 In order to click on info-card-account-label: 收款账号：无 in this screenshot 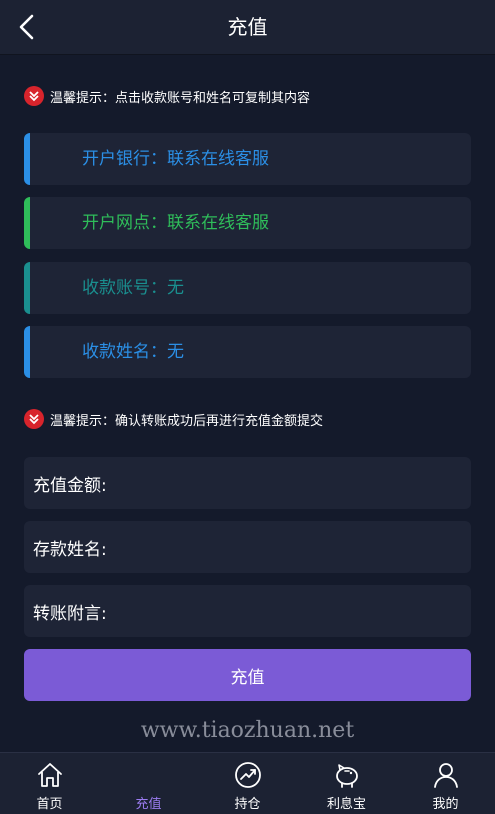, I will do `click(133, 288)`.